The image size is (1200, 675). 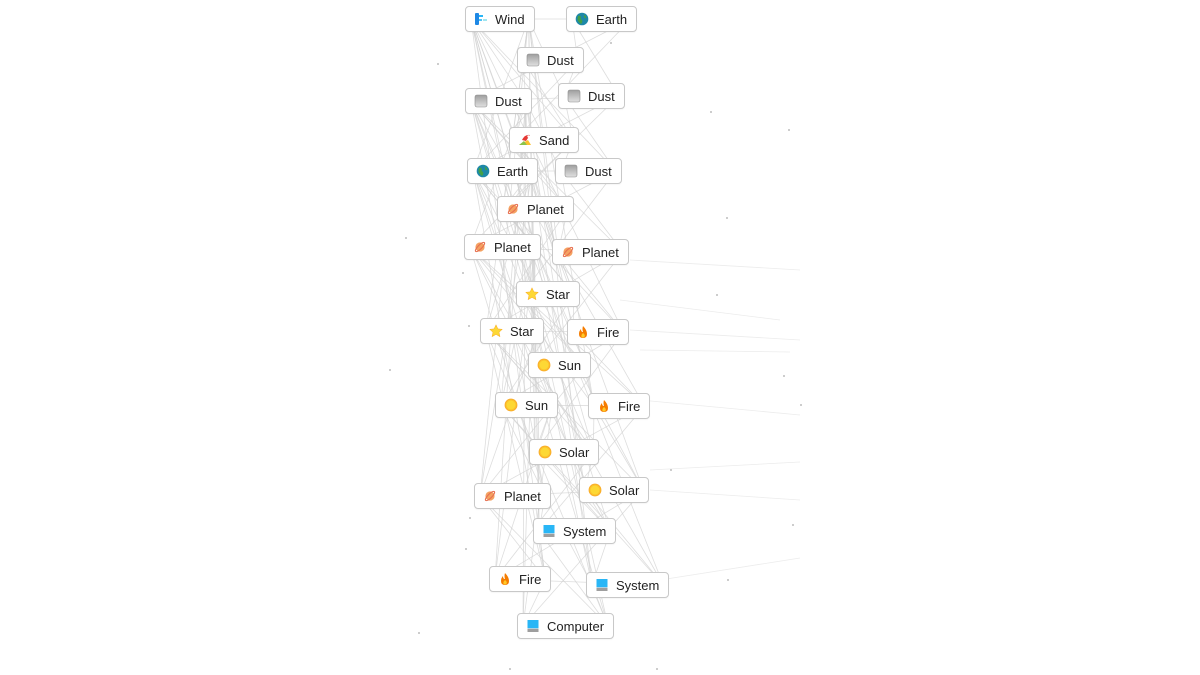 I want to click on element-sand: Sand, so click(x=544, y=140).